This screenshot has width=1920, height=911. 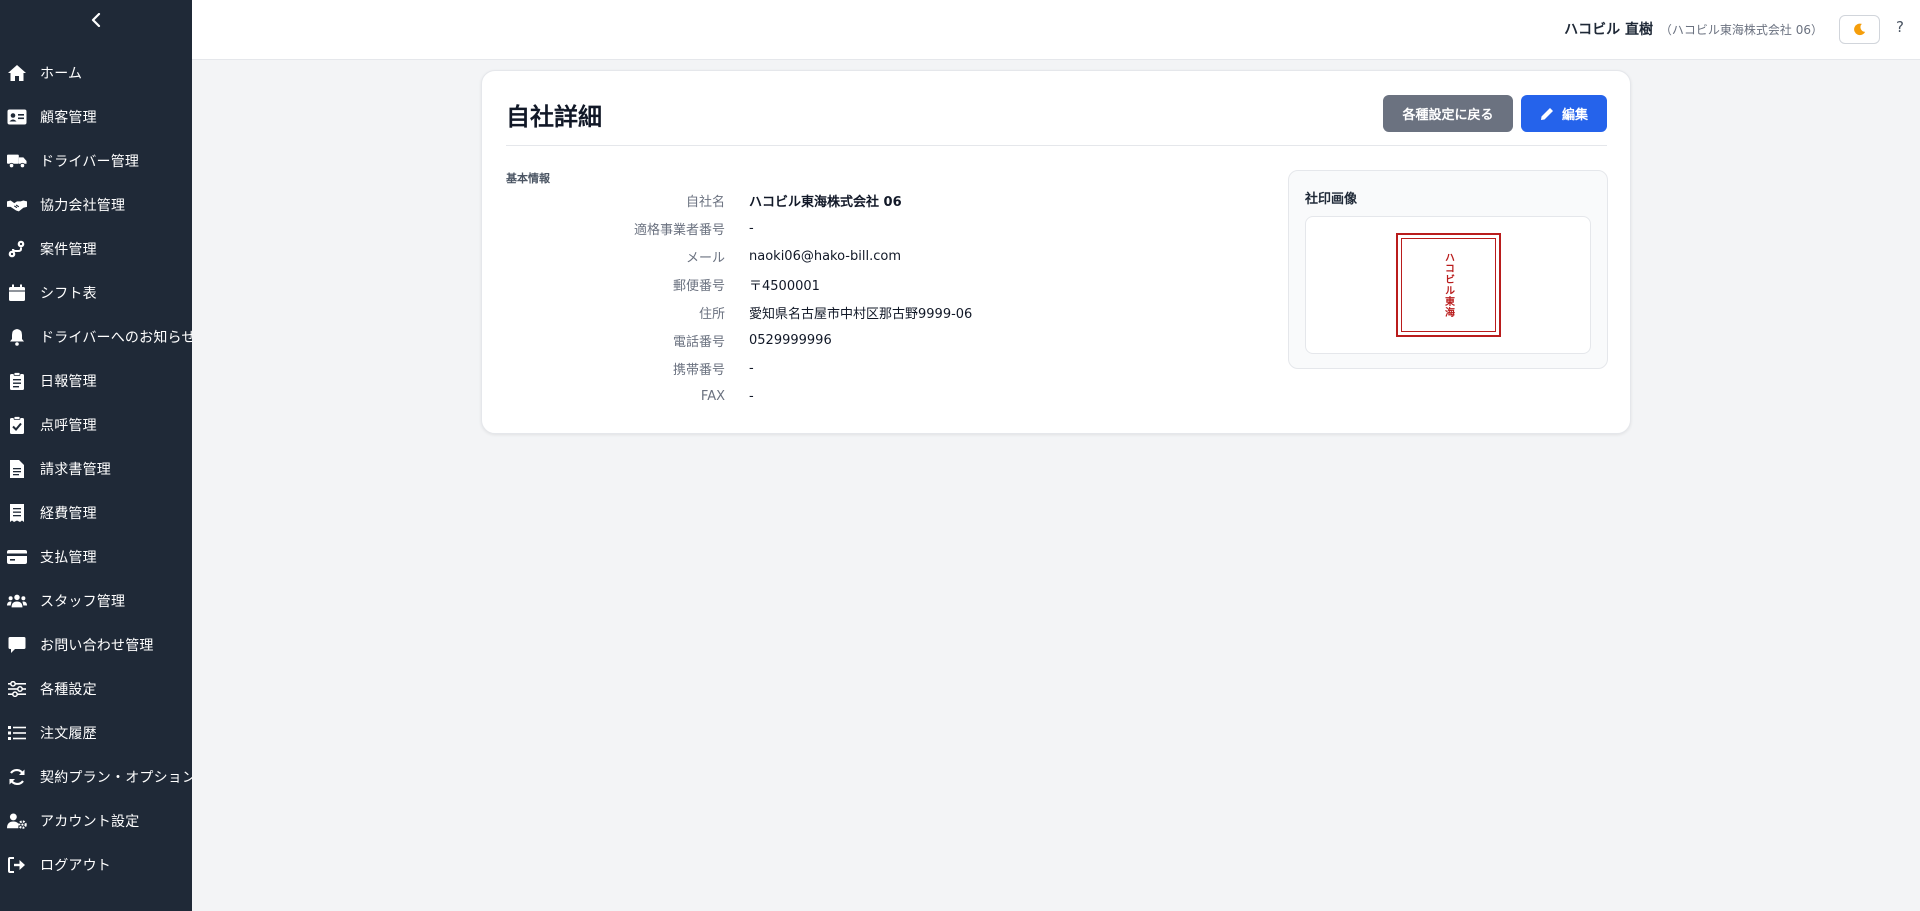 I want to click on theme-toggle-button, so click(x=1859, y=29).